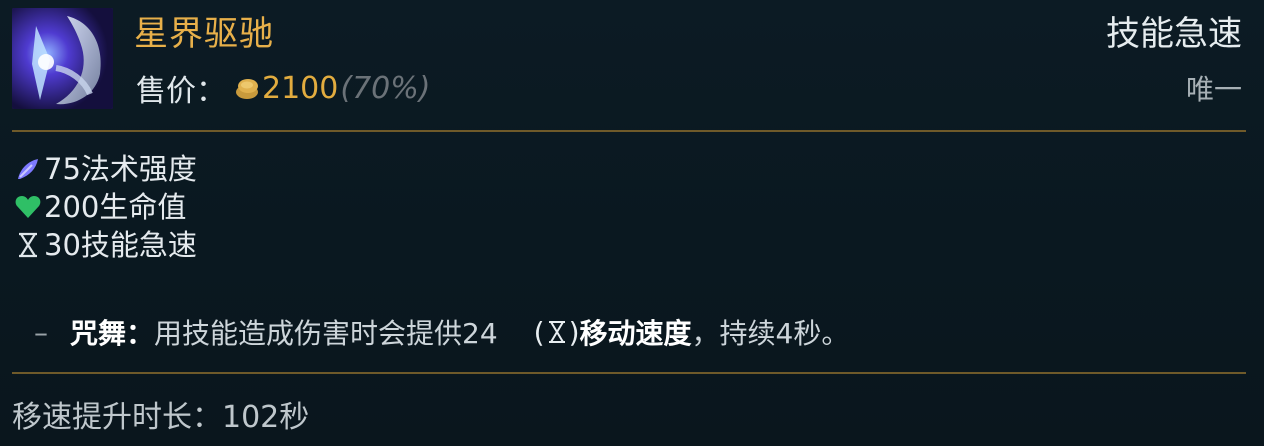  Describe the element at coordinates (181, 91) in the screenshot. I see `price-label: 售价：` at that location.